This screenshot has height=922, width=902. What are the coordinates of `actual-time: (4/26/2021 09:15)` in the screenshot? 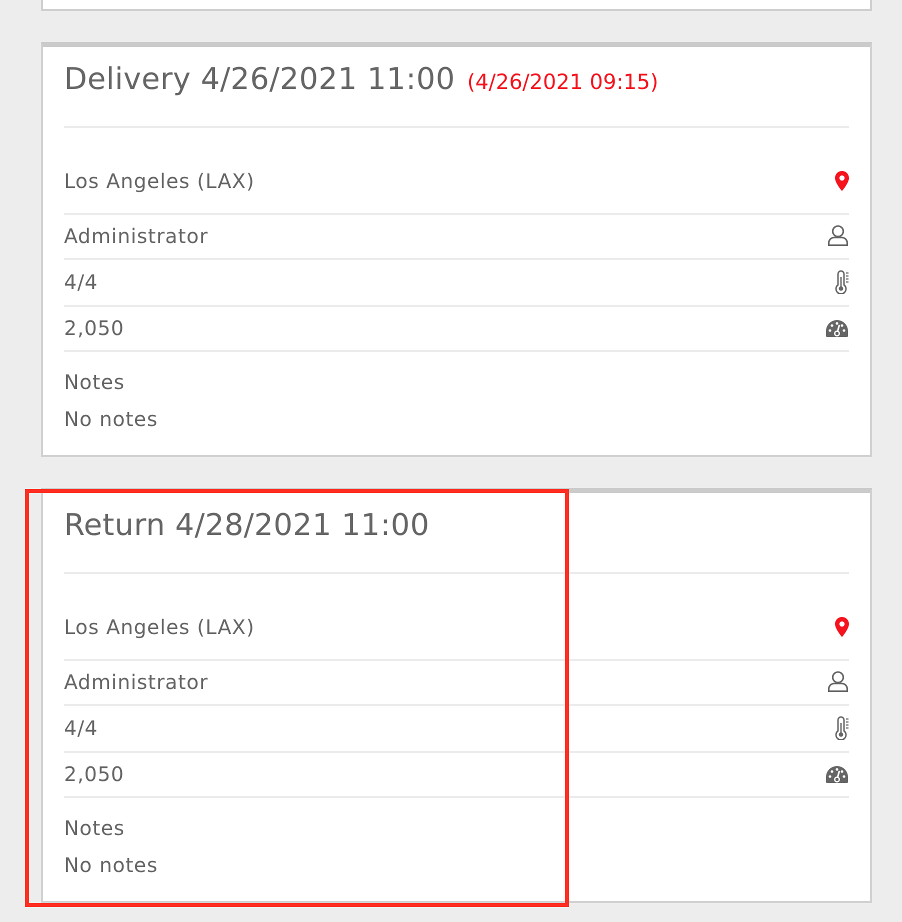 It's located at (562, 82).